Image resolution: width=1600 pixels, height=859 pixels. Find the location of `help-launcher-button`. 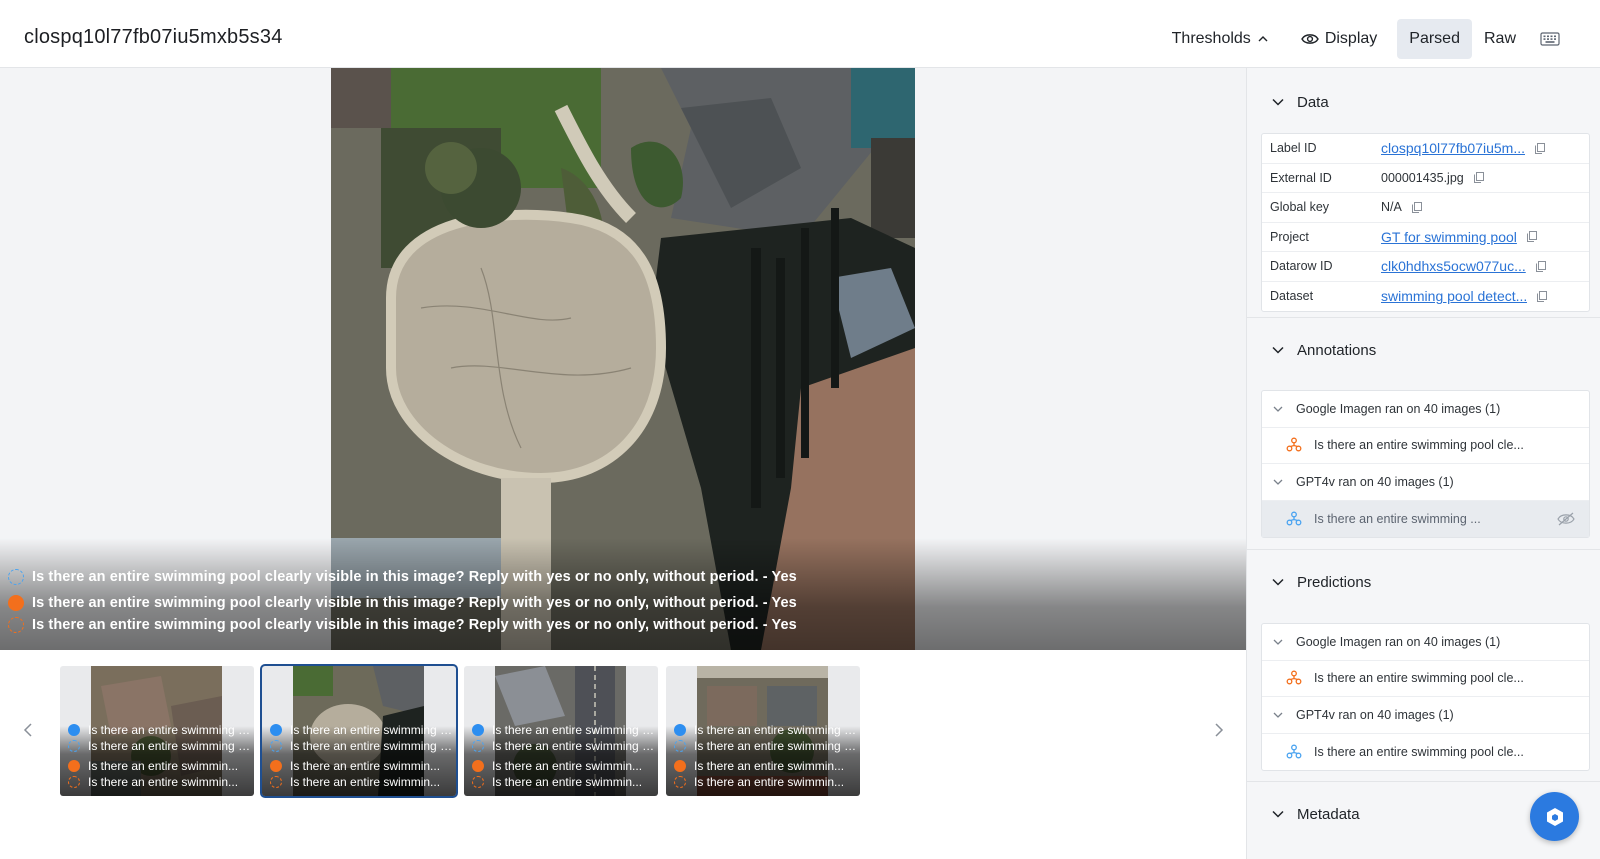

help-launcher-button is located at coordinates (1554, 816).